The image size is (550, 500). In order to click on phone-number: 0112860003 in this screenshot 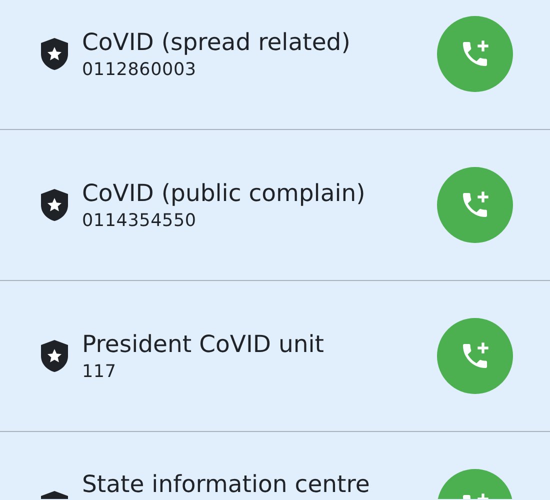, I will do `click(140, 70)`.